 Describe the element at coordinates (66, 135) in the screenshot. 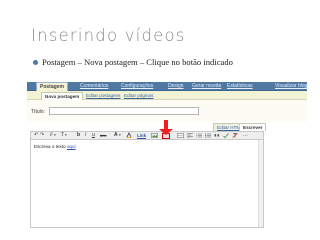

I see `size-dropdown-icon: ▾` at that location.